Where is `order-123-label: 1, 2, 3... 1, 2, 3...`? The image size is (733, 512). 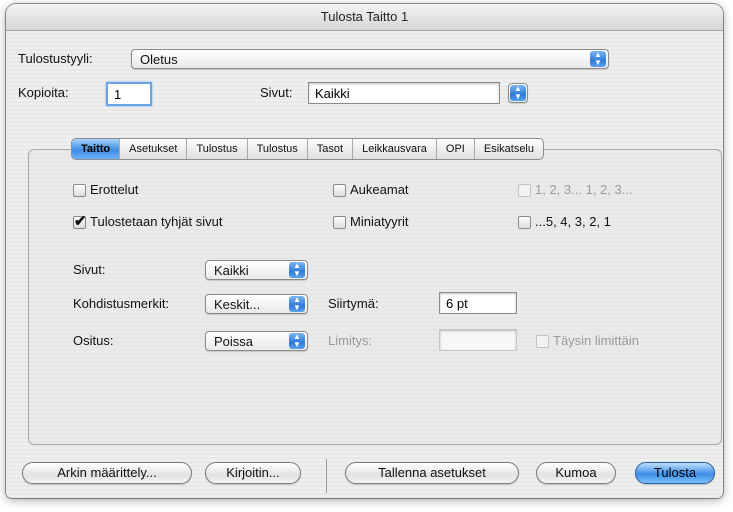 order-123-label: 1, 2, 3... 1, 2, 3... is located at coordinates (584, 189).